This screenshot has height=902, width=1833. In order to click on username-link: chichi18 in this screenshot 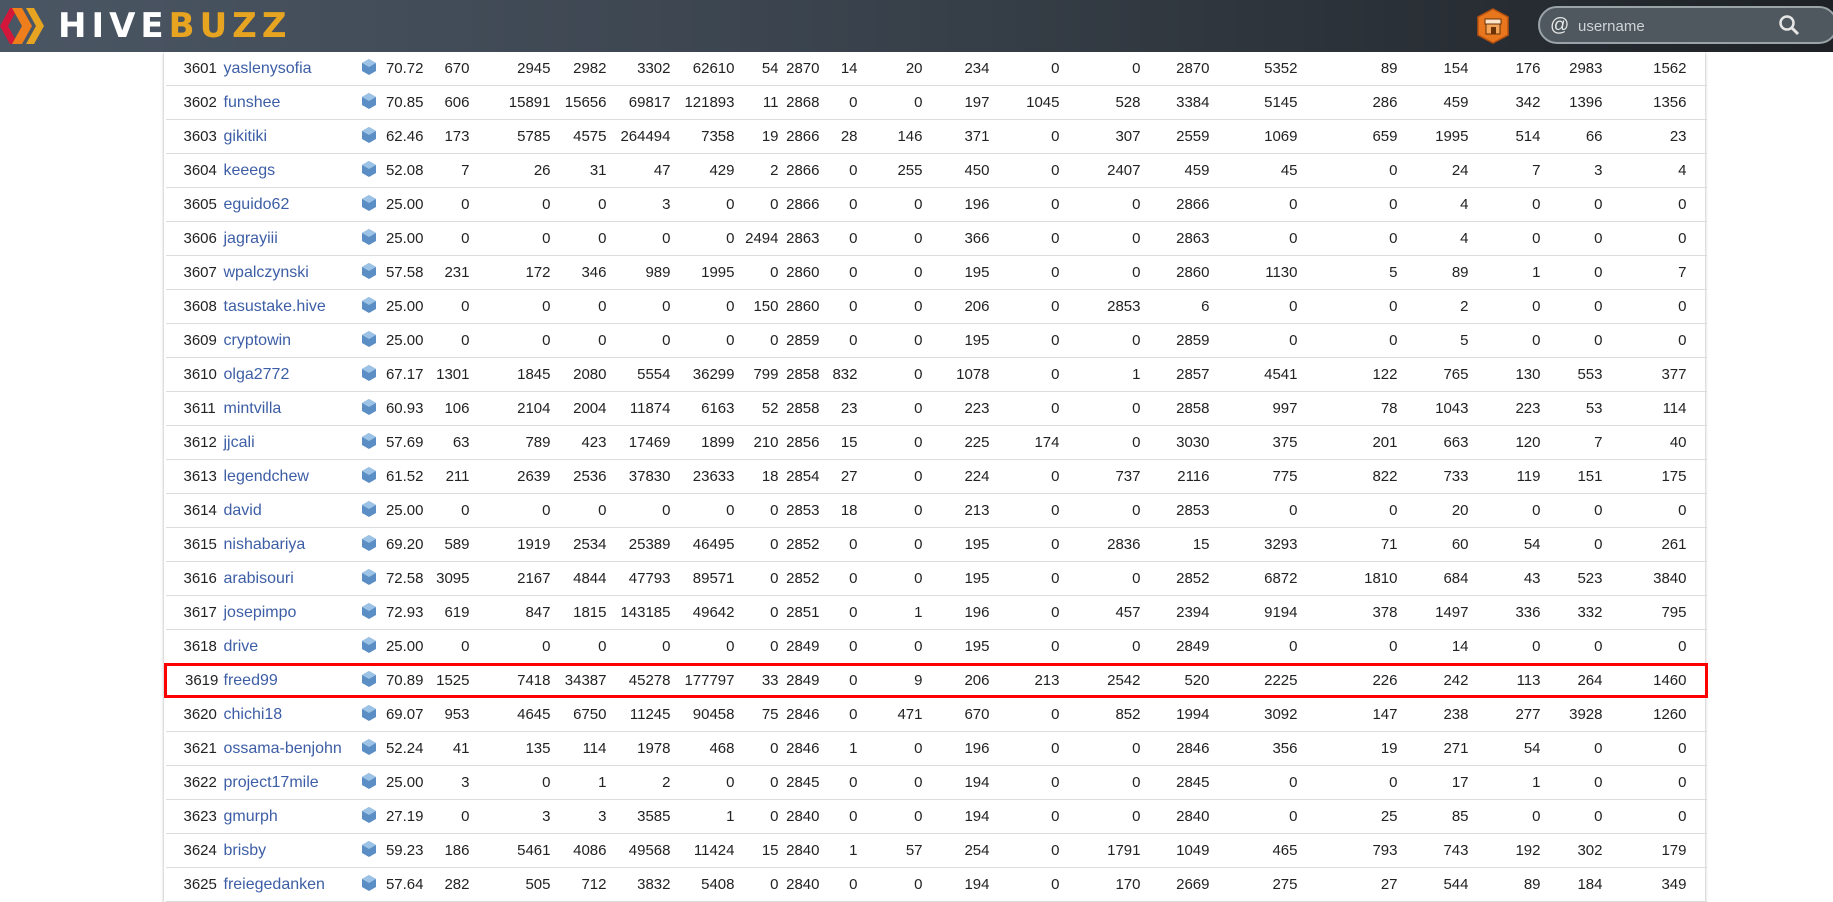, I will do `click(253, 714)`.